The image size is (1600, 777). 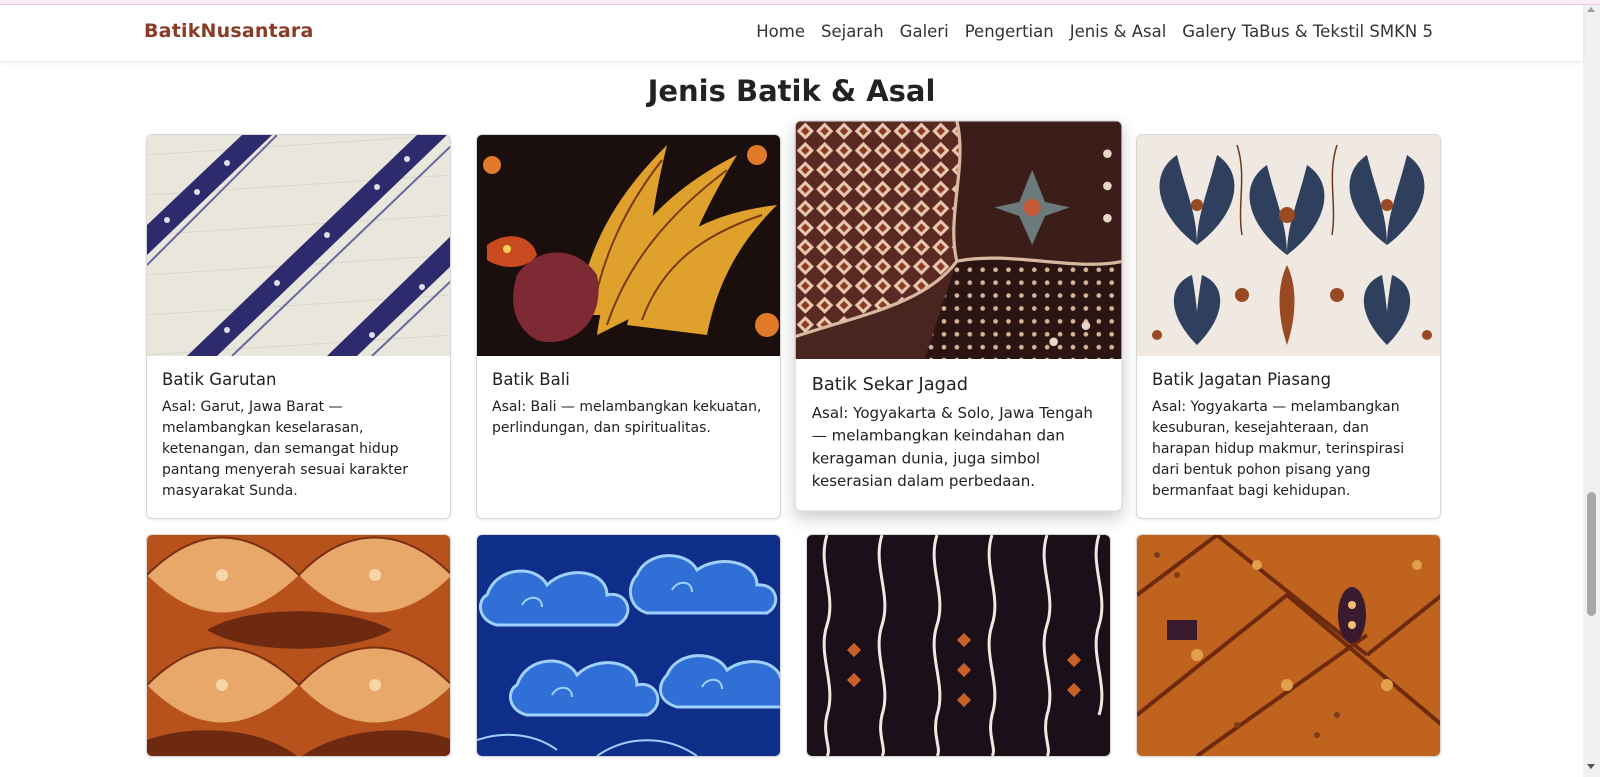 What do you see at coordinates (1591, 9) in the screenshot?
I see `scroll-up-icon` at bounding box center [1591, 9].